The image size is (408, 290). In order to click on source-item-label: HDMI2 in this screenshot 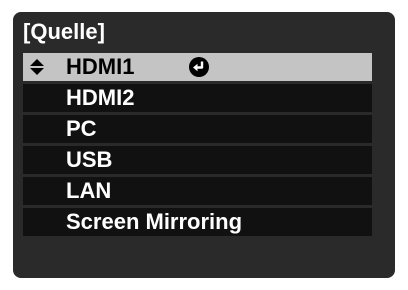, I will do `click(100, 97)`.